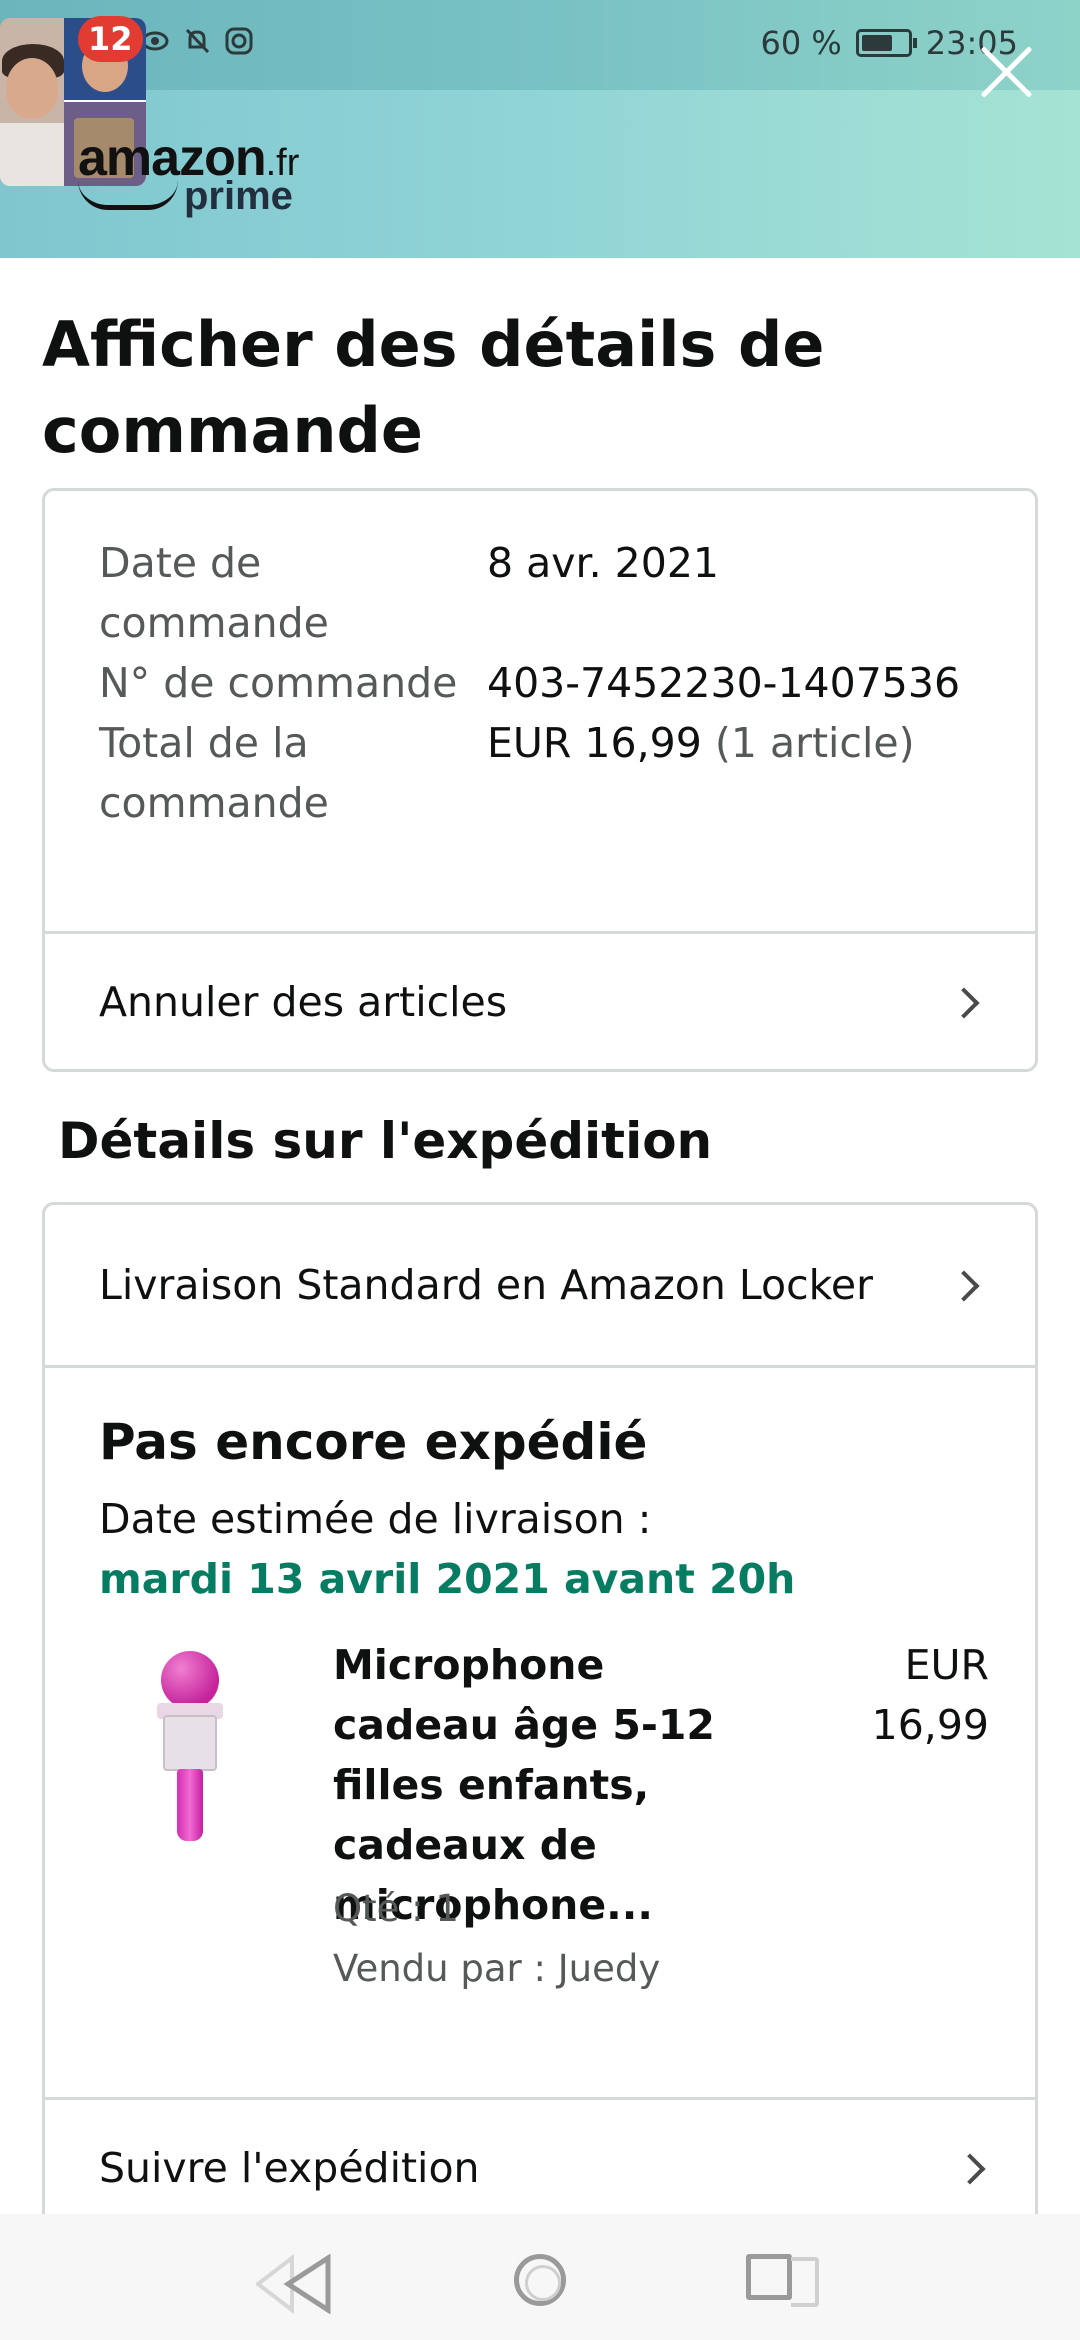  Describe the element at coordinates (35, 102) in the screenshot. I see `chat-head-avatar` at that location.